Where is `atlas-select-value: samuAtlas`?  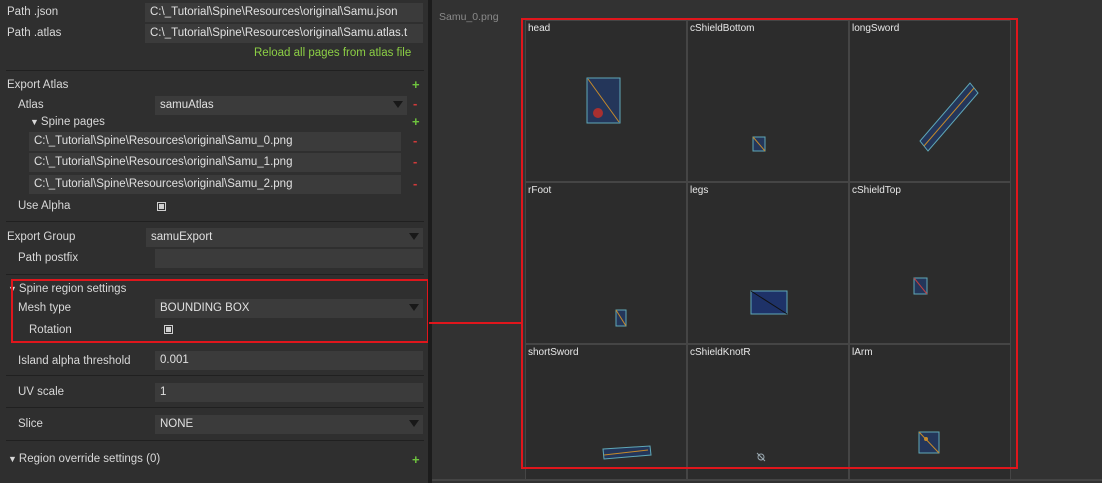
atlas-select-value: samuAtlas is located at coordinates (187, 105).